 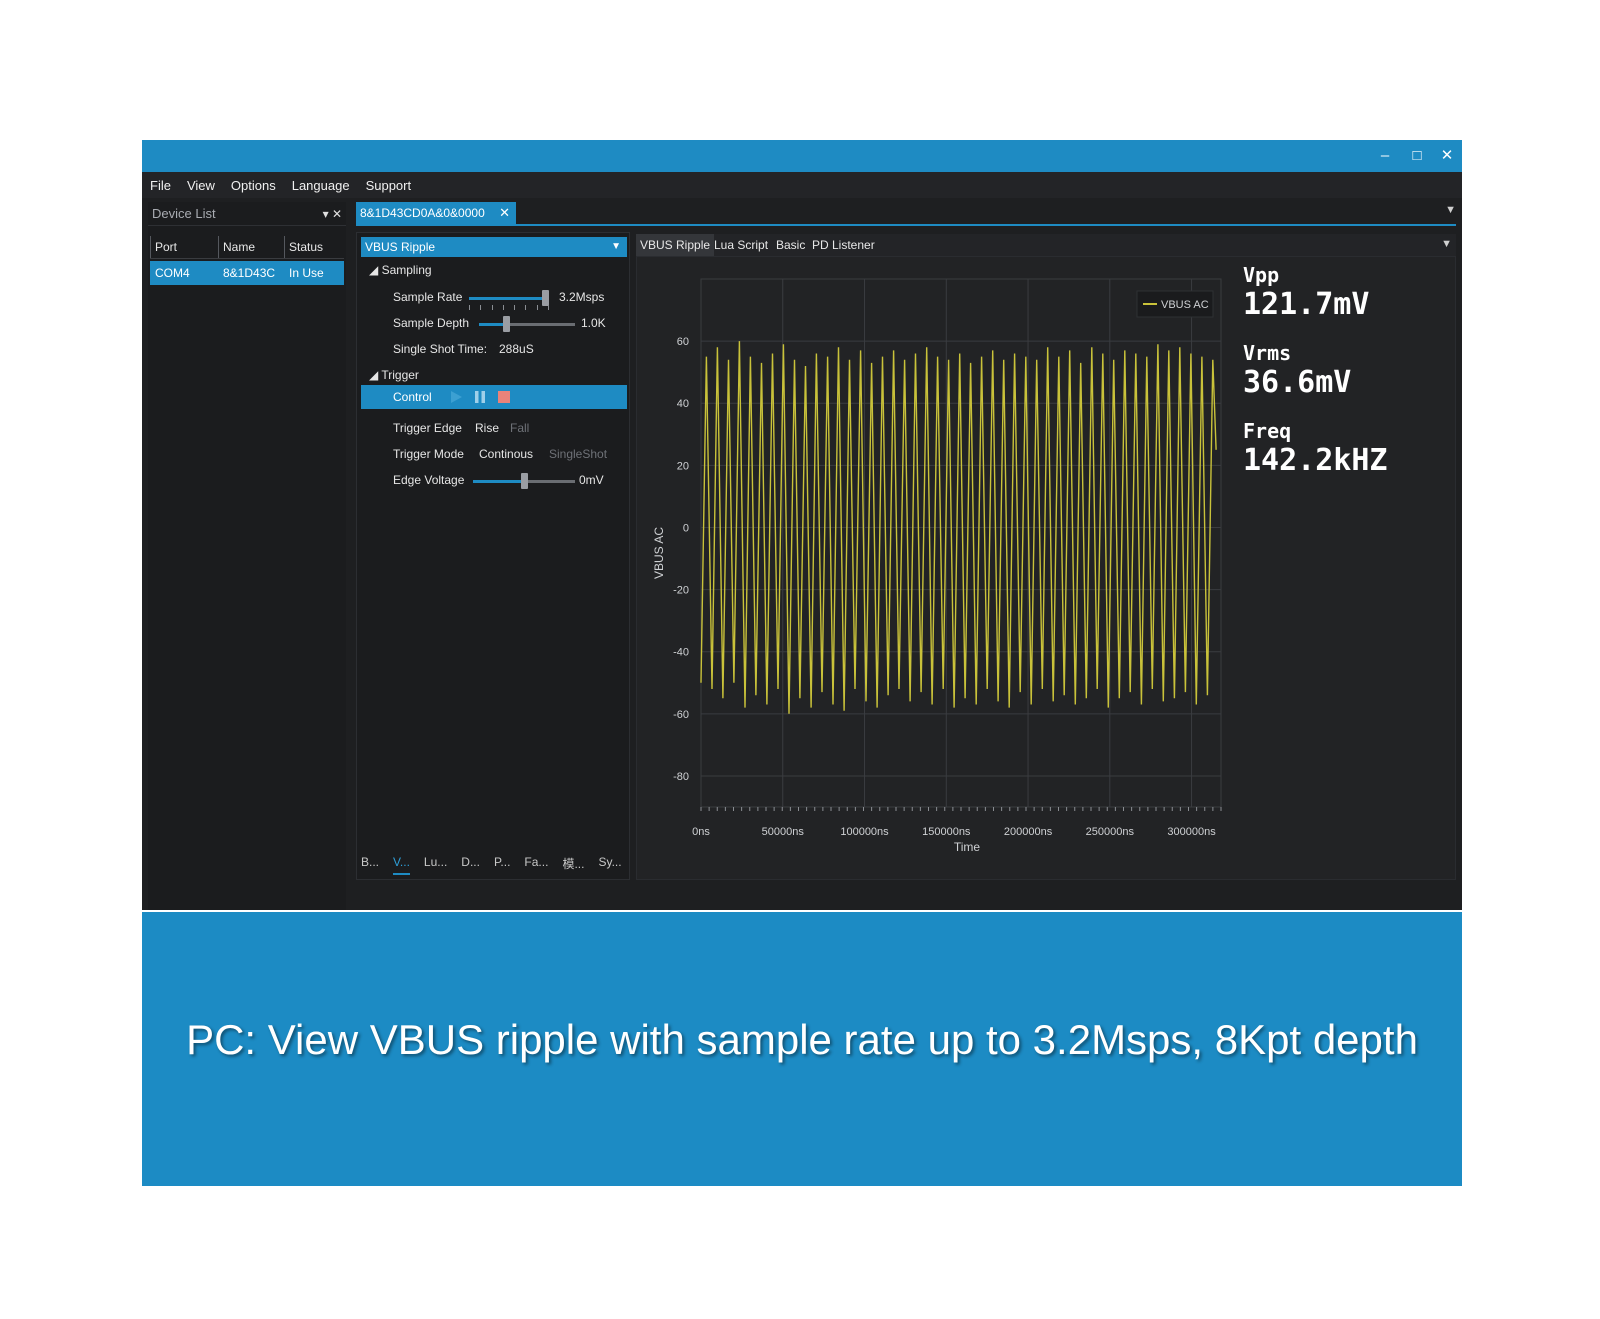 I want to click on panel-close-icon: ✕, so click(x=337, y=214).